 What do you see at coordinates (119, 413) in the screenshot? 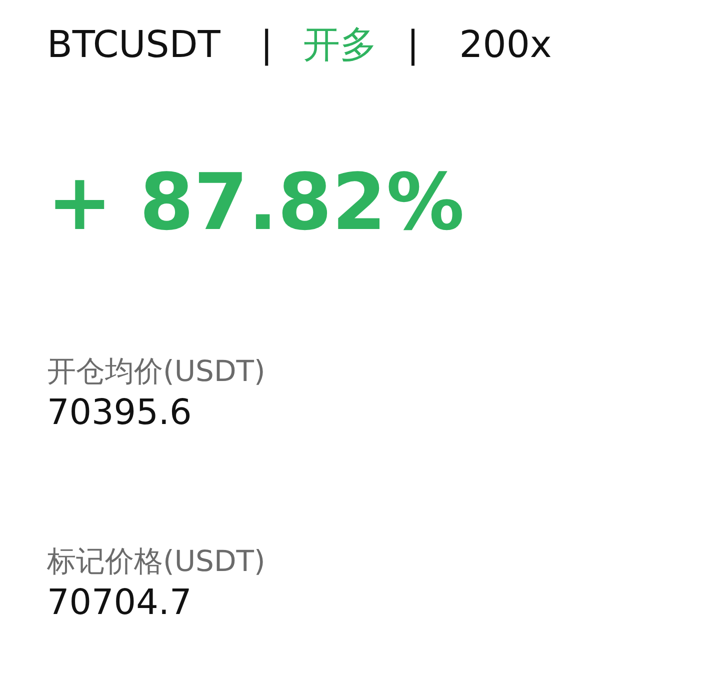
I see `field-value: 70395.6` at bounding box center [119, 413].